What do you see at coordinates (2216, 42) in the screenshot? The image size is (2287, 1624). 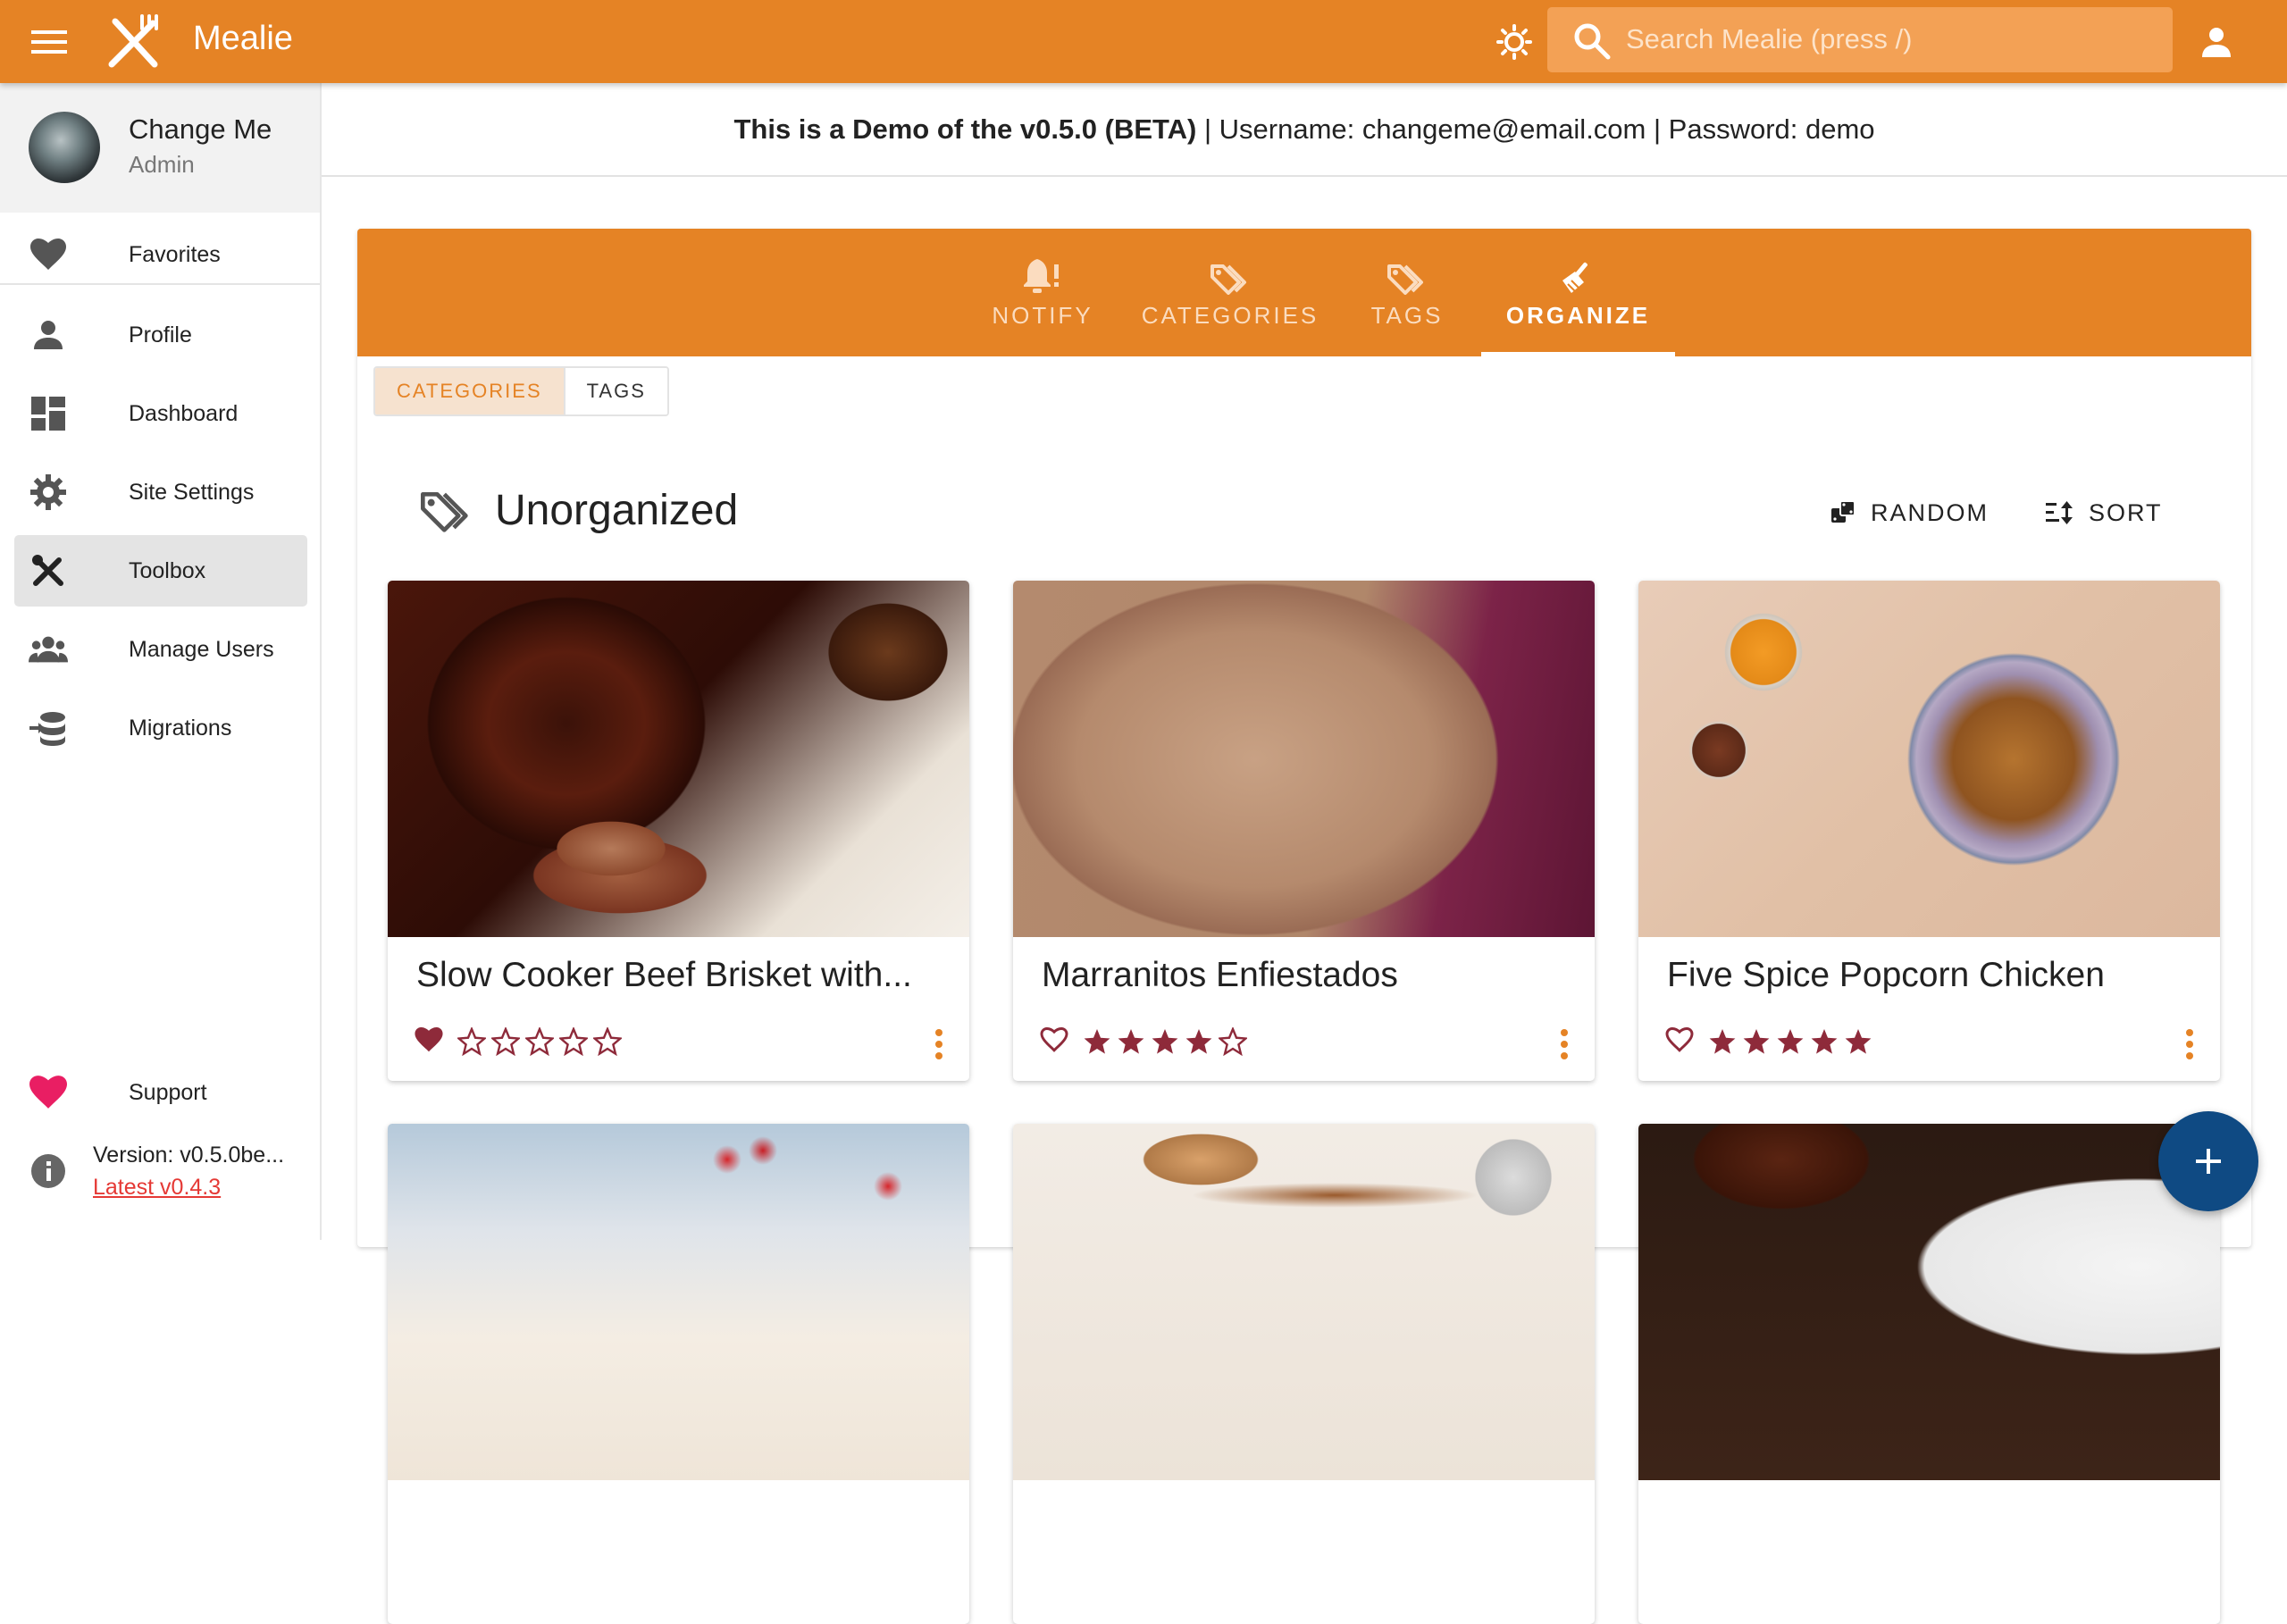 I see `account-icon` at bounding box center [2216, 42].